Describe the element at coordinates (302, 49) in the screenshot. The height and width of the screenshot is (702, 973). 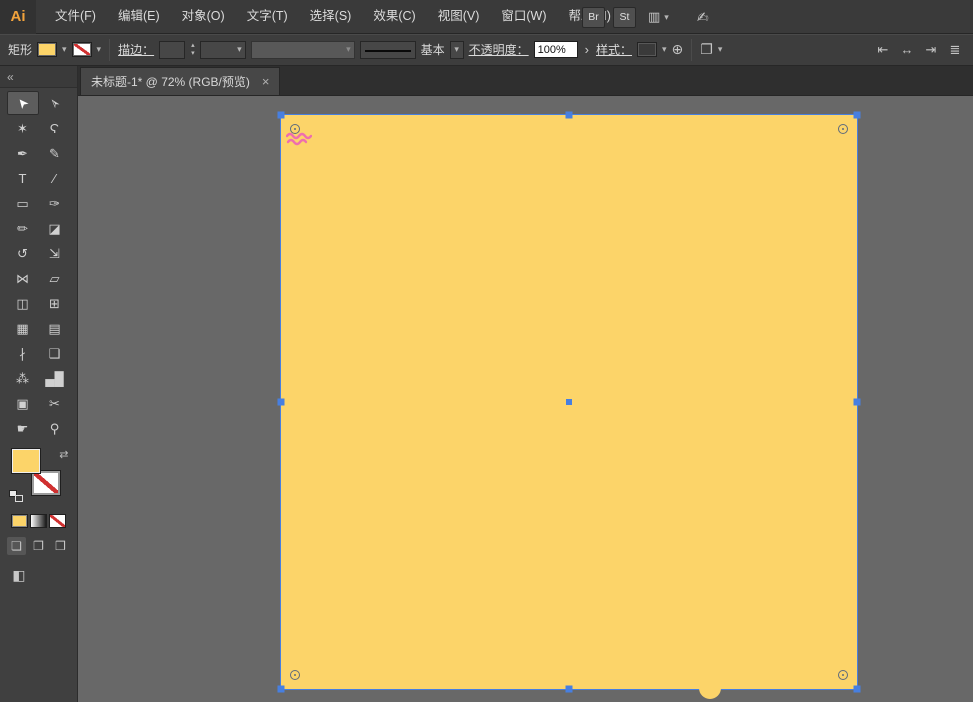
I see `width-profile-dropdown: ▾` at that location.